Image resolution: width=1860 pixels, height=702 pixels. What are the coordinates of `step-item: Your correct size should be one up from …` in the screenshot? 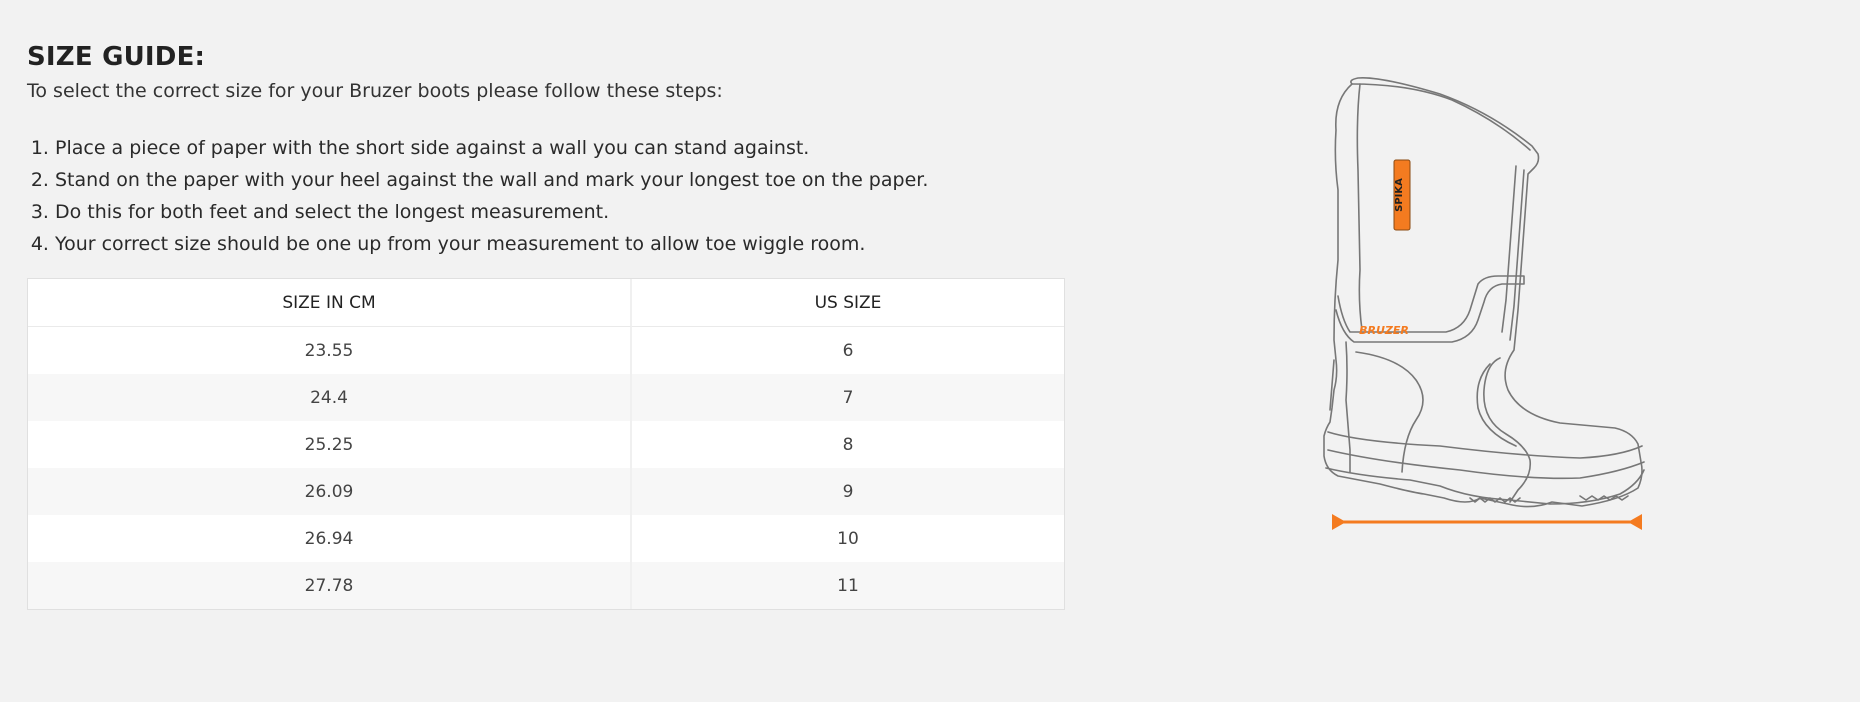 It's located at (561, 244).